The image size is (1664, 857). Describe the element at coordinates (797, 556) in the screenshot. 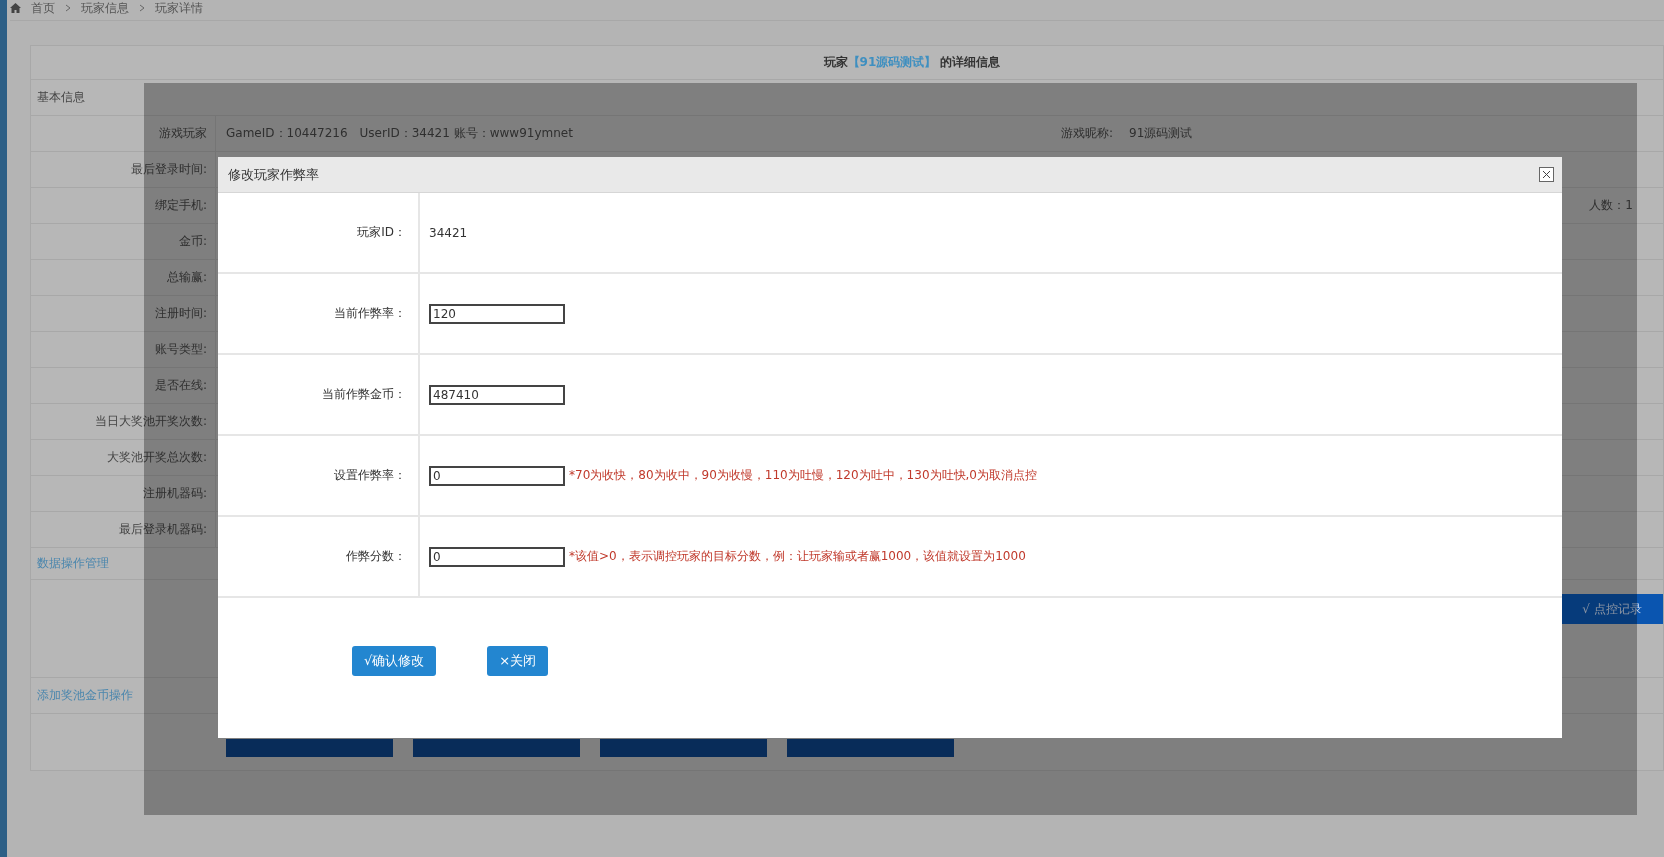

I see `hint-text: *该值>0，表示调控玩家的目标分数，例：让玩家输或者赢1000，该值就设置为1000` at that location.